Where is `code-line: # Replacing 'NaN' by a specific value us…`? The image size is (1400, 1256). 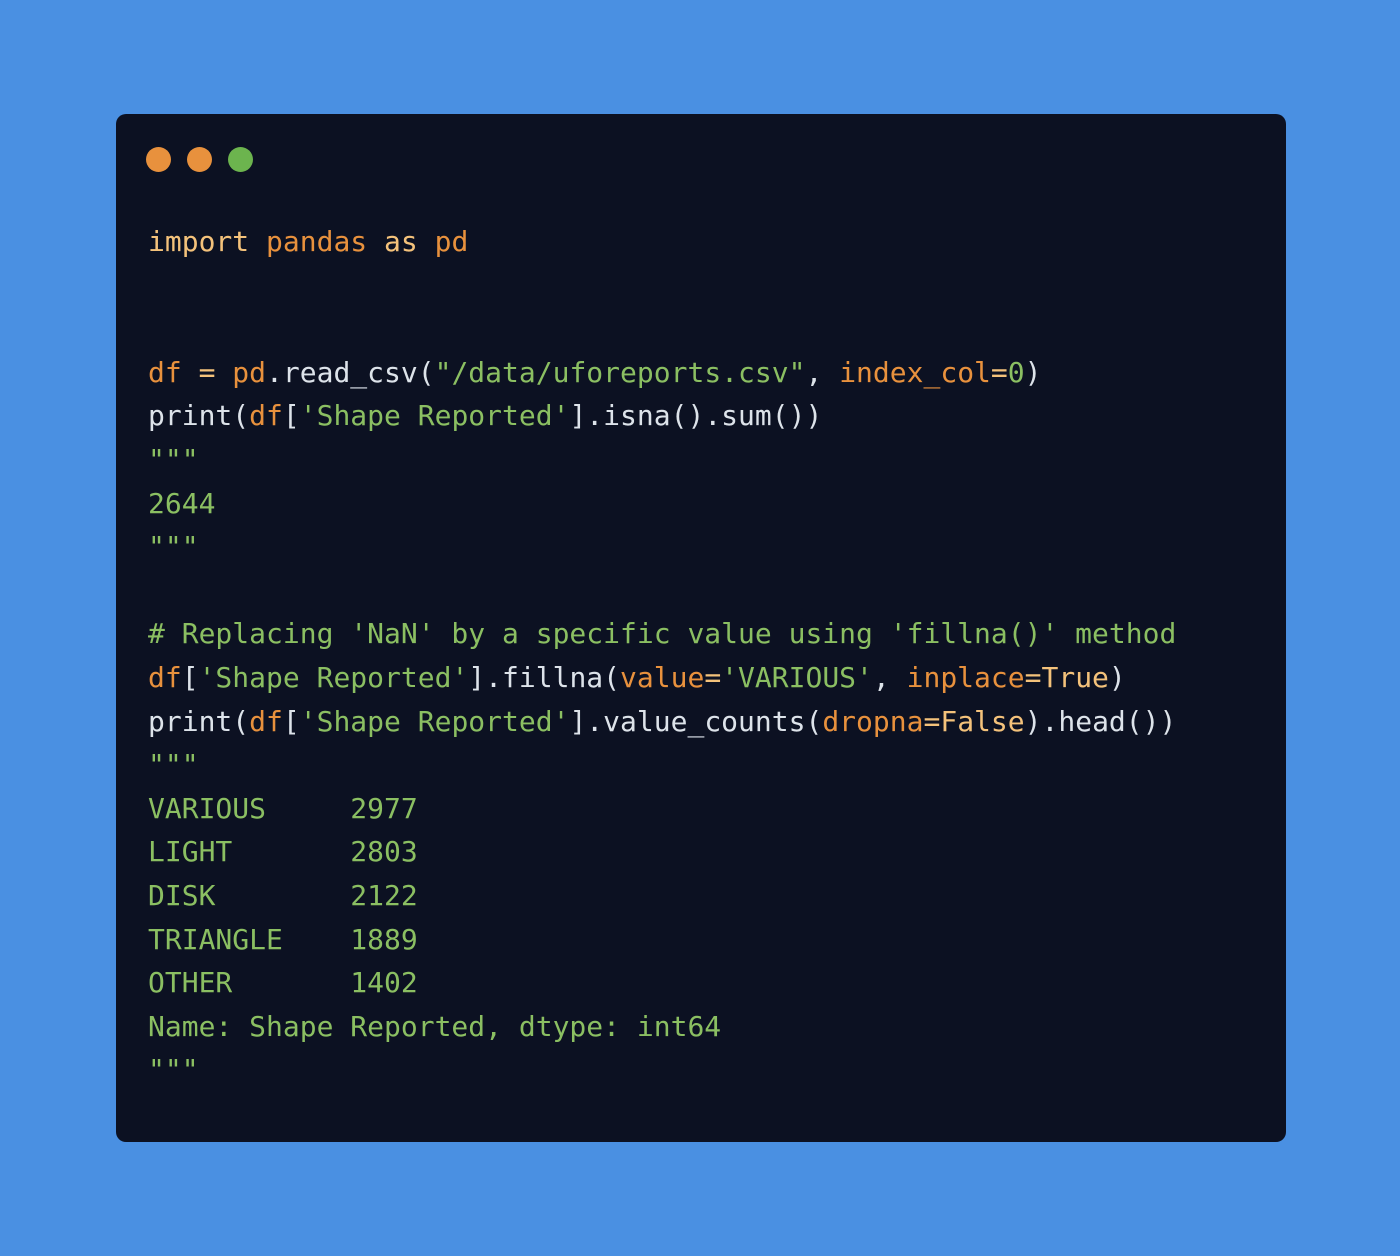
code-line: # Replacing 'NaN' by a specific value us… is located at coordinates (662, 634).